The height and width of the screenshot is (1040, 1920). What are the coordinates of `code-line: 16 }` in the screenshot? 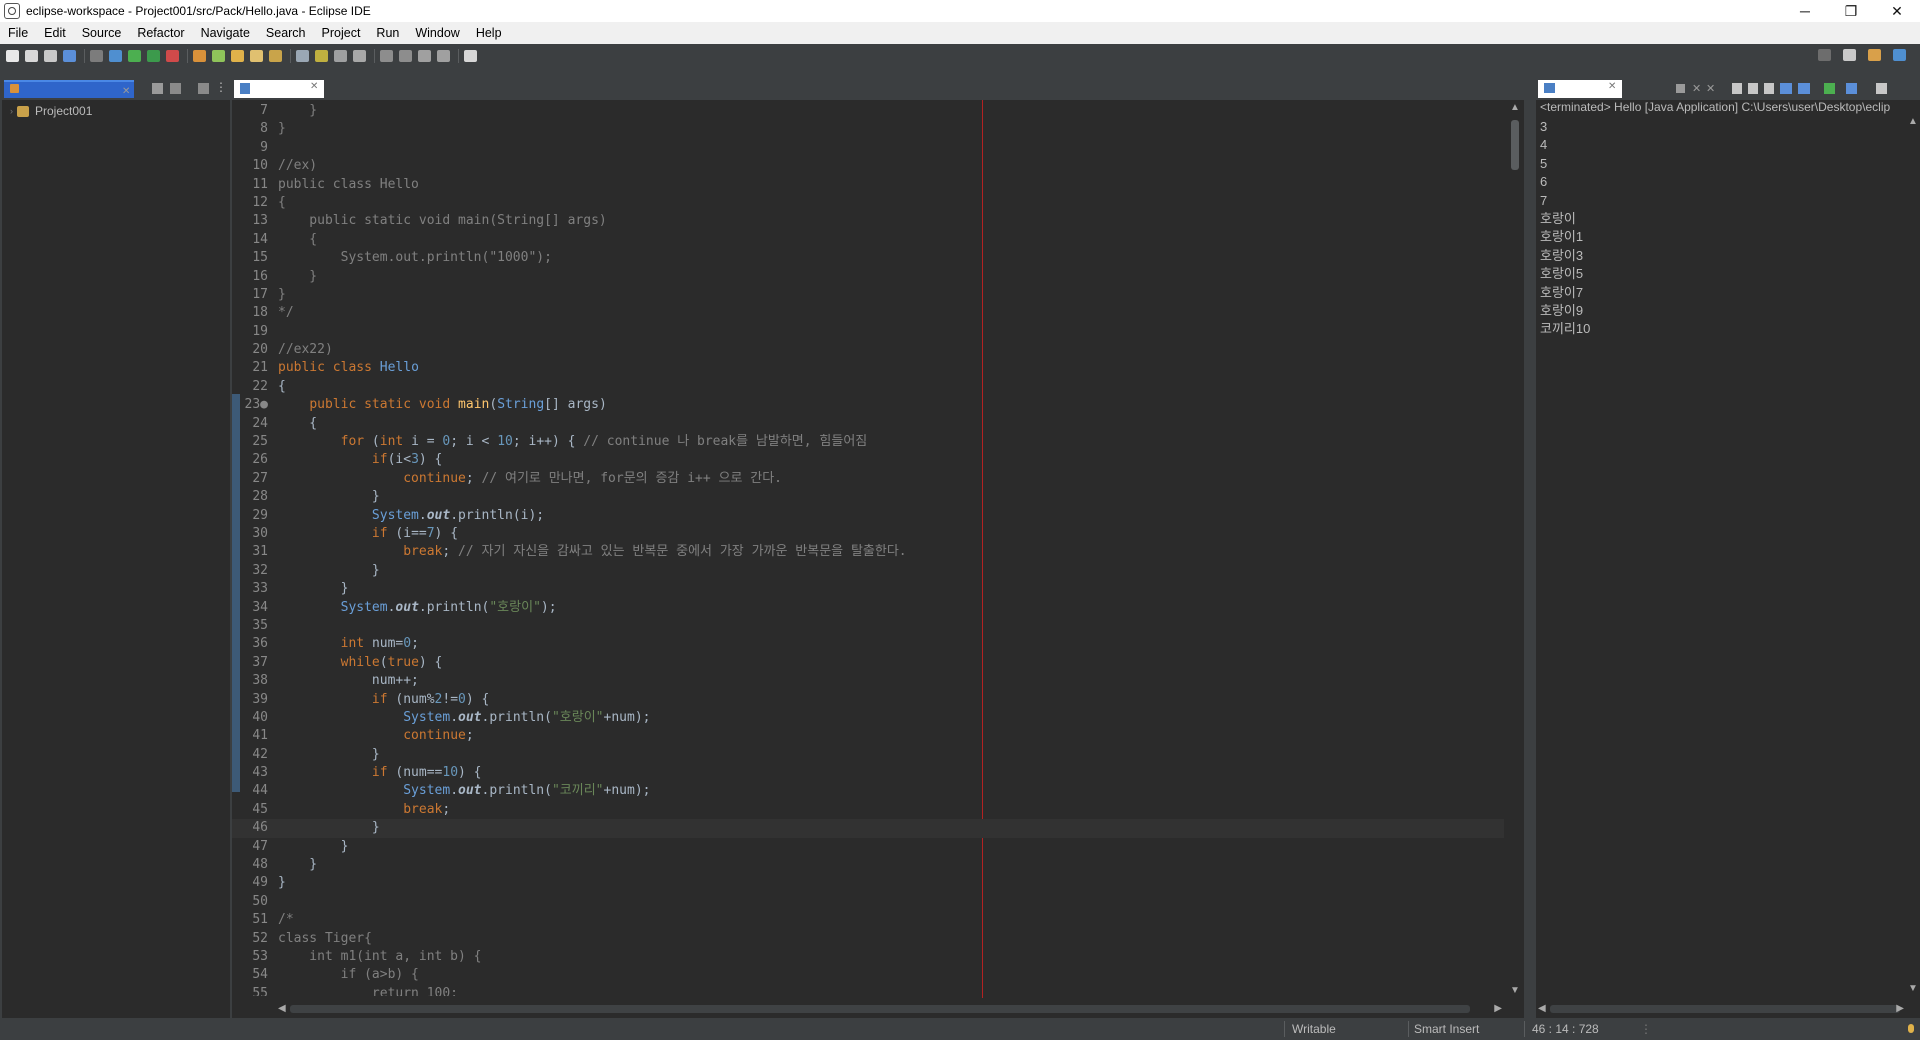 It's located at (868, 277).